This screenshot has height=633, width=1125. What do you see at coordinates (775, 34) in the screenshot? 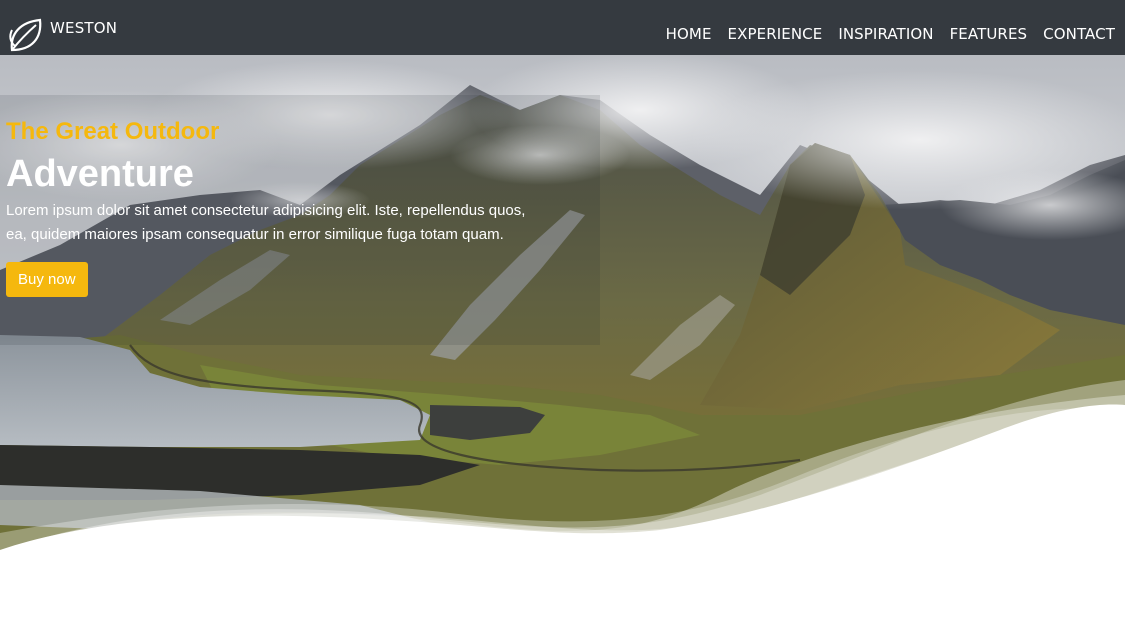
I see `nav-item-experience: EXPERIENCE` at bounding box center [775, 34].